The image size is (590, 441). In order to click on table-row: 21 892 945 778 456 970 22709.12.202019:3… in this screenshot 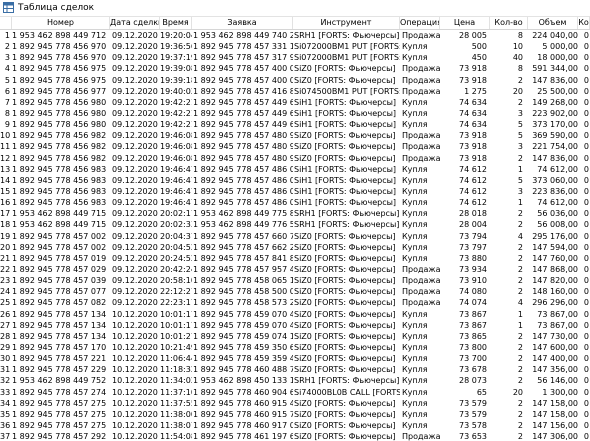, I will do `click(295, 46)`.